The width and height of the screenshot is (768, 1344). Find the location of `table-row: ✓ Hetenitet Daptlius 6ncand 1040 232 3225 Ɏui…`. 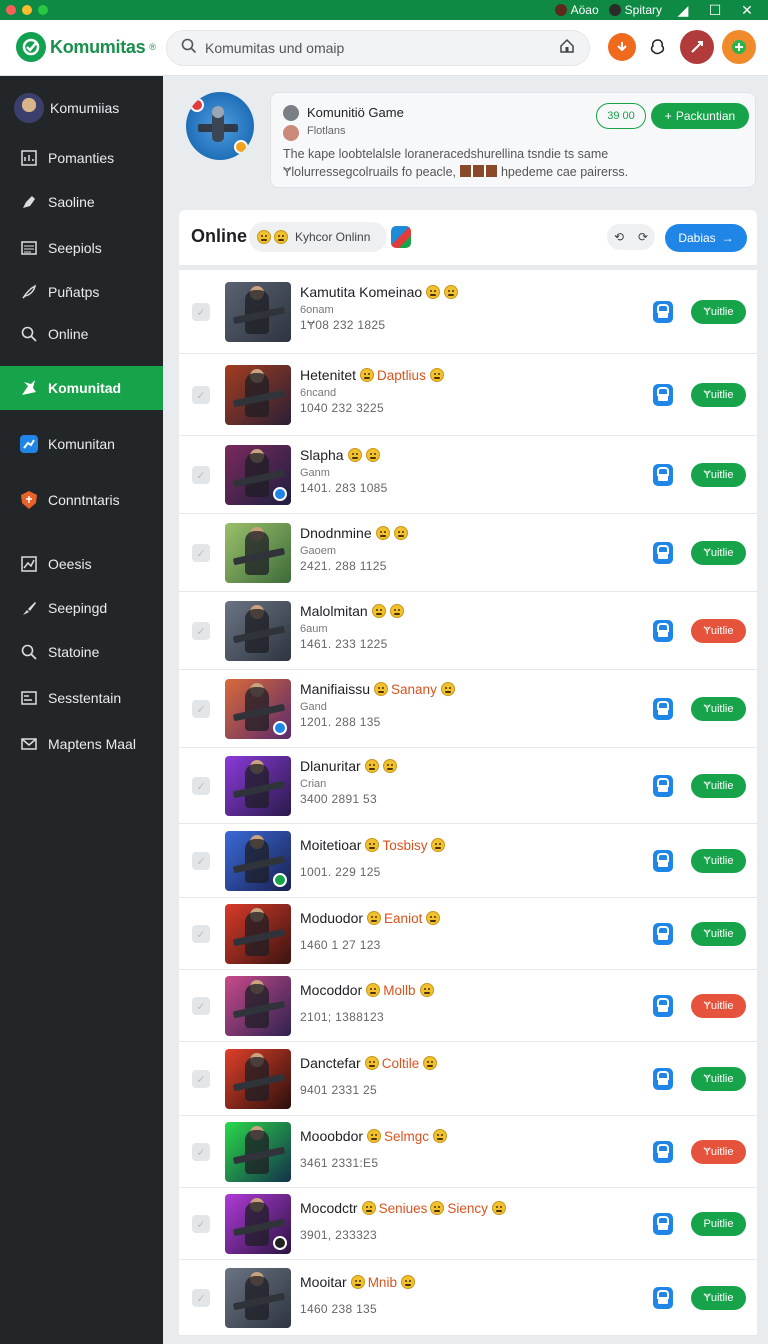

table-row: ✓ Hetenitet Daptlius 6ncand 1040 232 3225 Ɏui… is located at coordinates (468, 395).